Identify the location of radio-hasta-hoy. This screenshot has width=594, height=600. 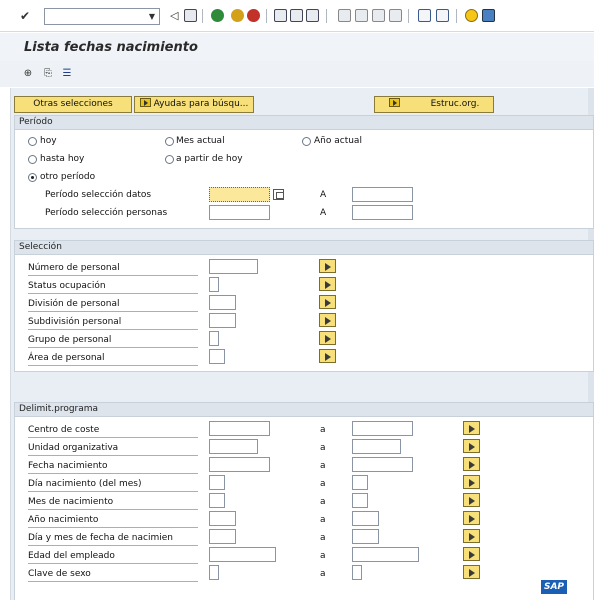
(32, 159).